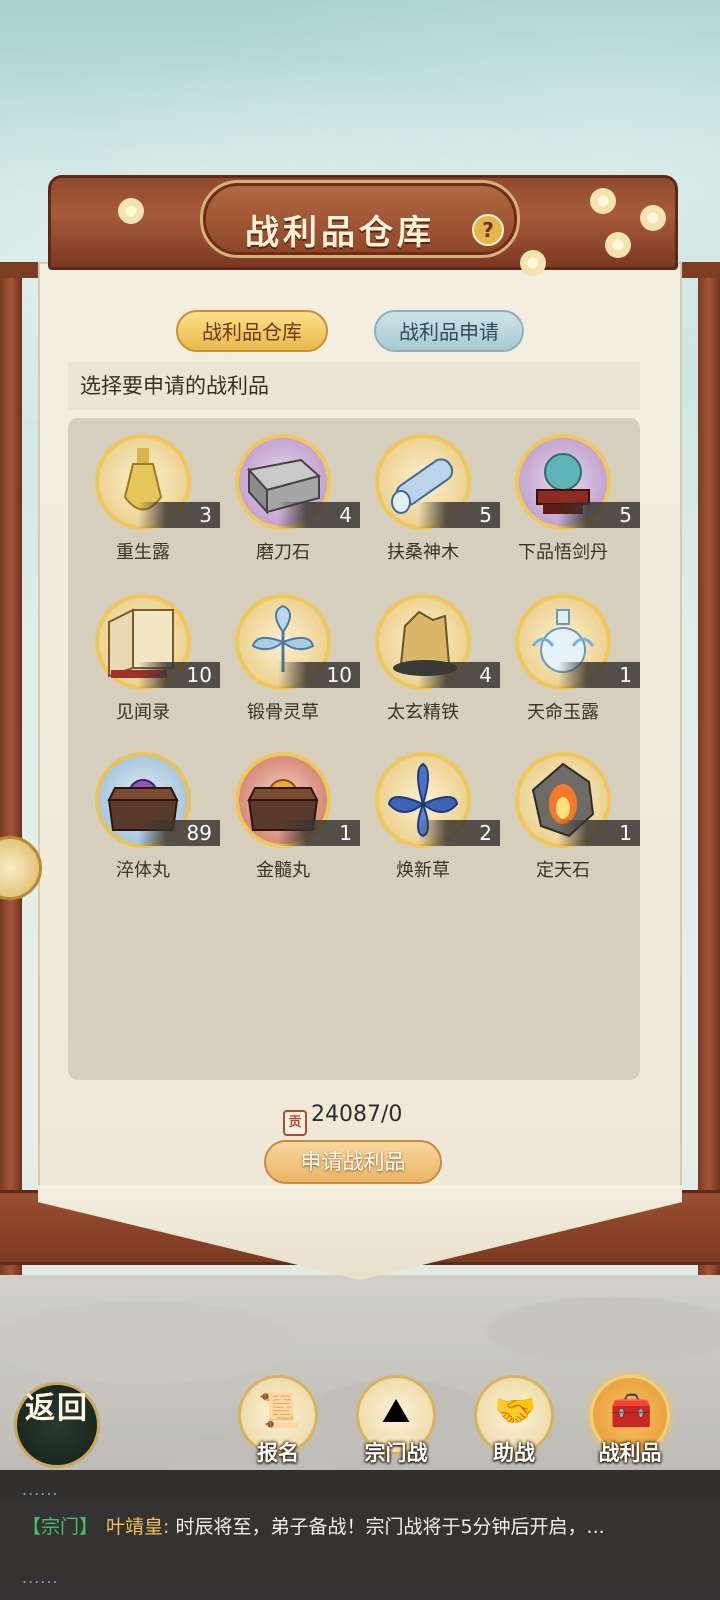 The width and height of the screenshot is (720, 1600). What do you see at coordinates (284, 495) in the screenshot?
I see `item-slot: 4 磨刀石` at bounding box center [284, 495].